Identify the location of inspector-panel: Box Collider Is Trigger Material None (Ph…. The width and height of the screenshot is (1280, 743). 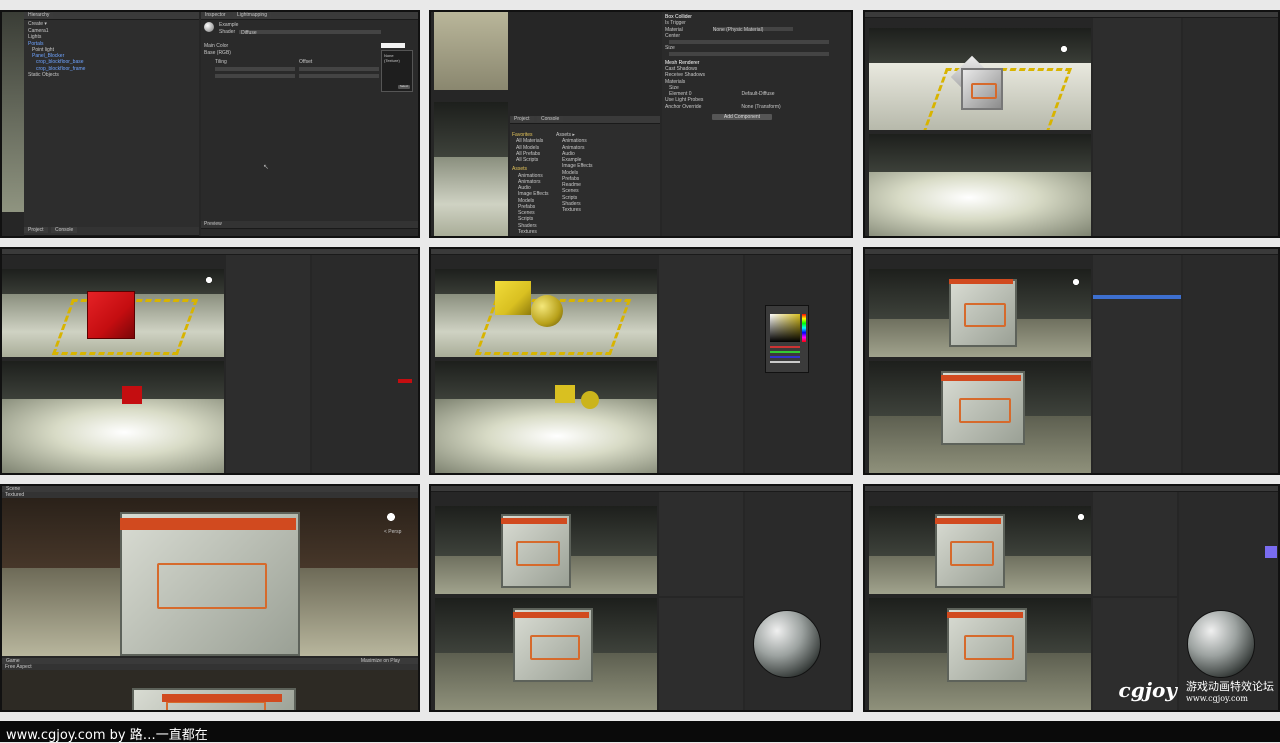
(756, 124).